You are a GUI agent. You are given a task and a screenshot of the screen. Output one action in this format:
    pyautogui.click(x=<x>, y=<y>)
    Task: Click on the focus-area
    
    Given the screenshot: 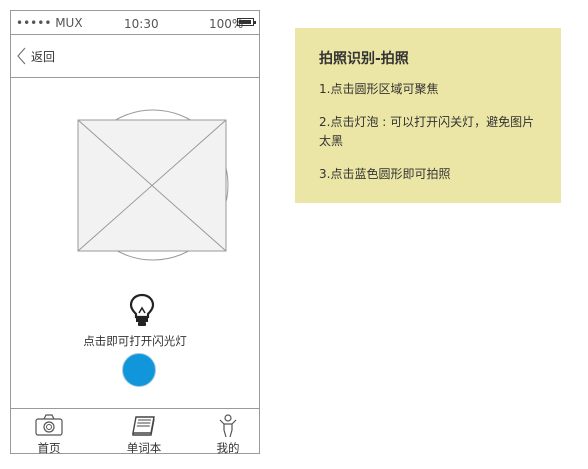 What is the action you would take?
    pyautogui.click(x=153, y=185)
    